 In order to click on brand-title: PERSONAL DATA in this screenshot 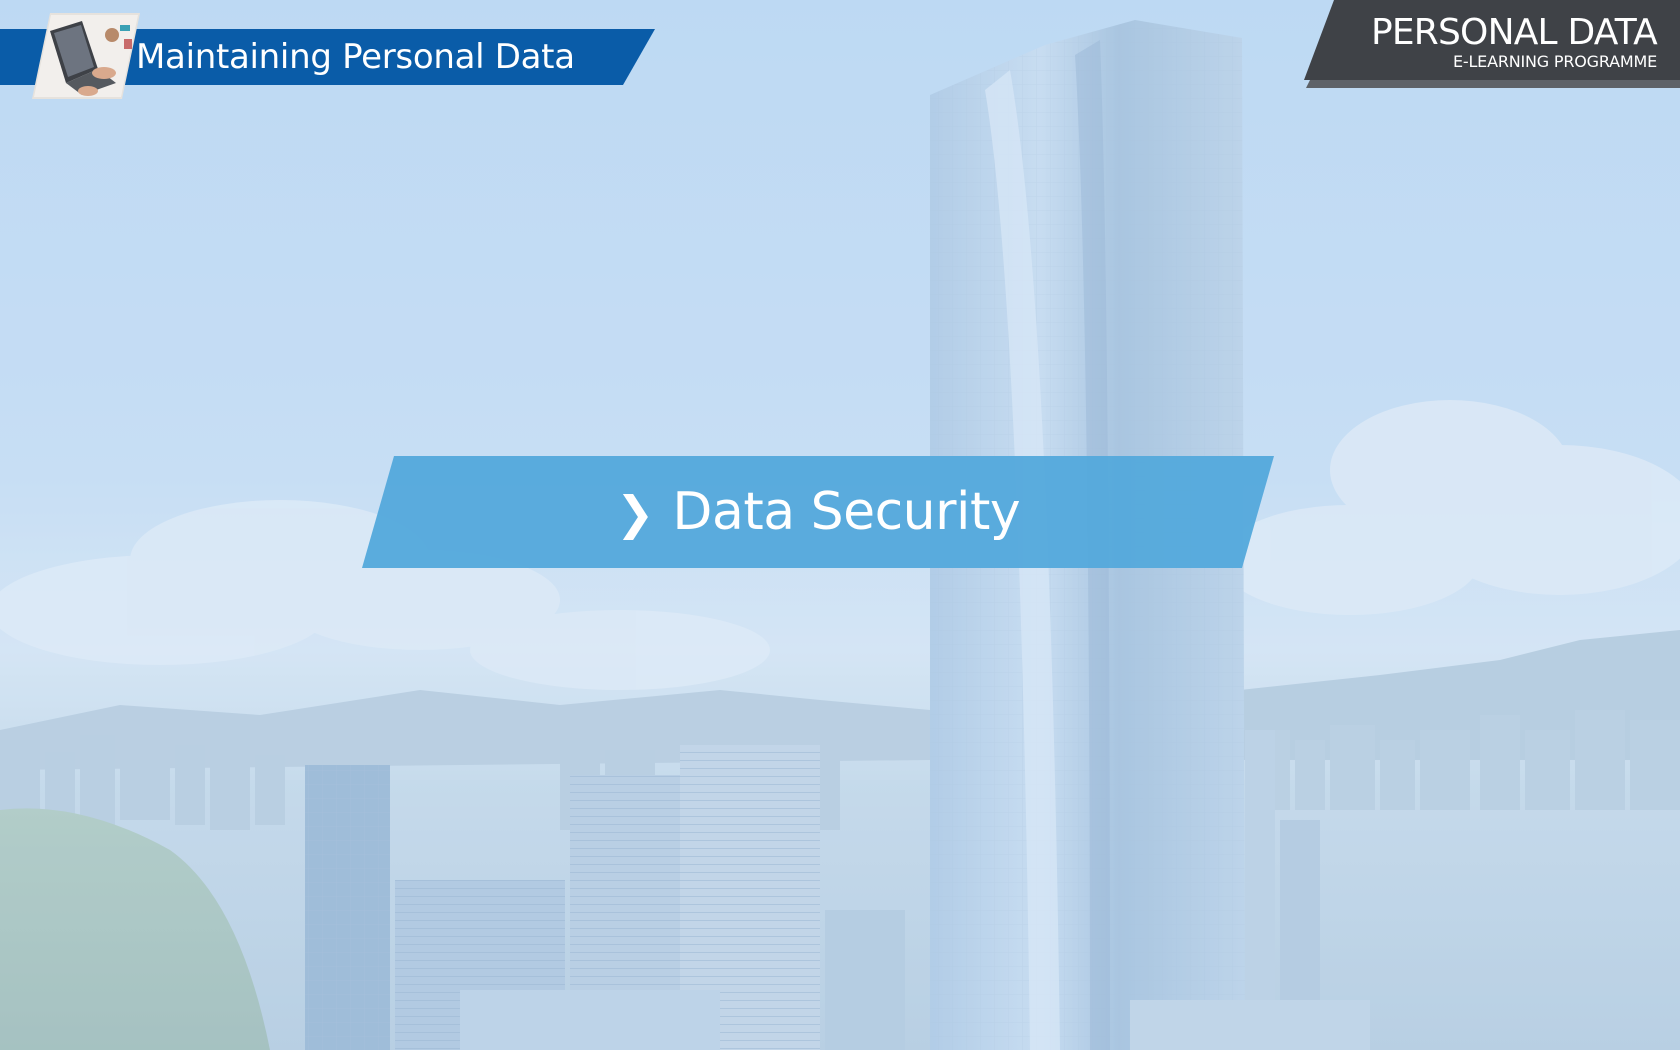, I will do `click(1514, 32)`.